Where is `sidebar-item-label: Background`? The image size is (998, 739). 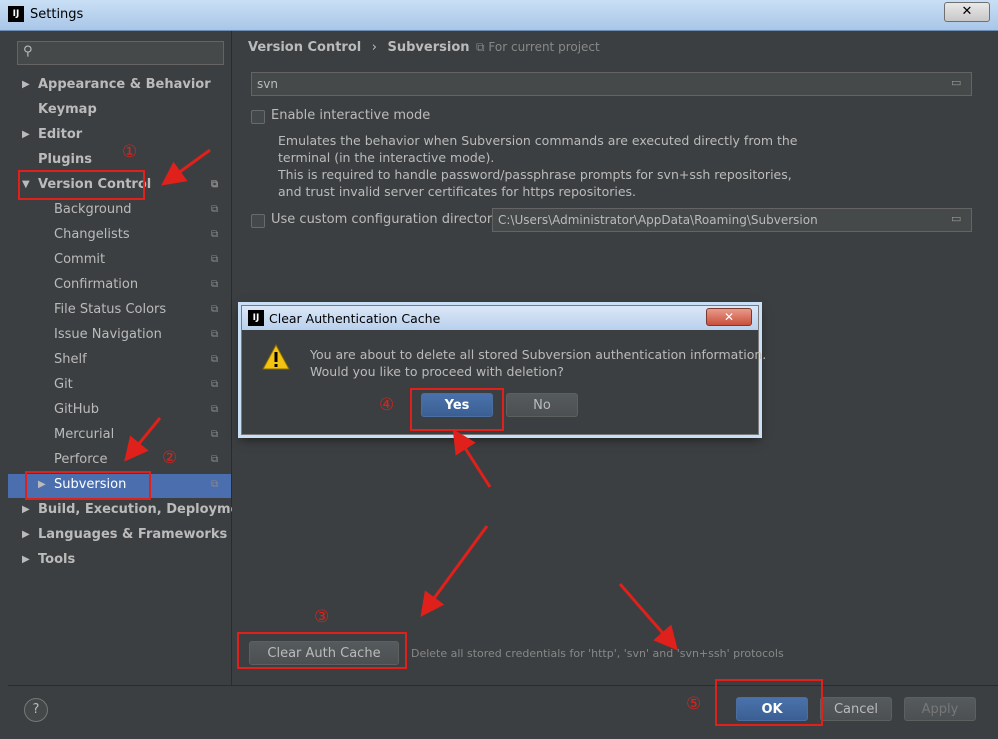 sidebar-item-label: Background is located at coordinates (93, 209).